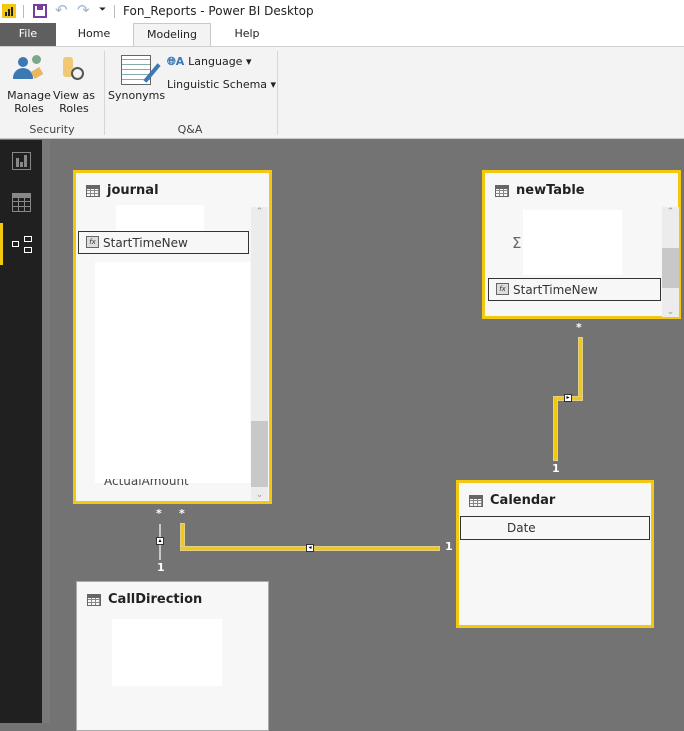  What do you see at coordinates (209, 61) in the screenshot?
I see `language-dropdown: 🌐︎A Language ▾` at bounding box center [209, 61].